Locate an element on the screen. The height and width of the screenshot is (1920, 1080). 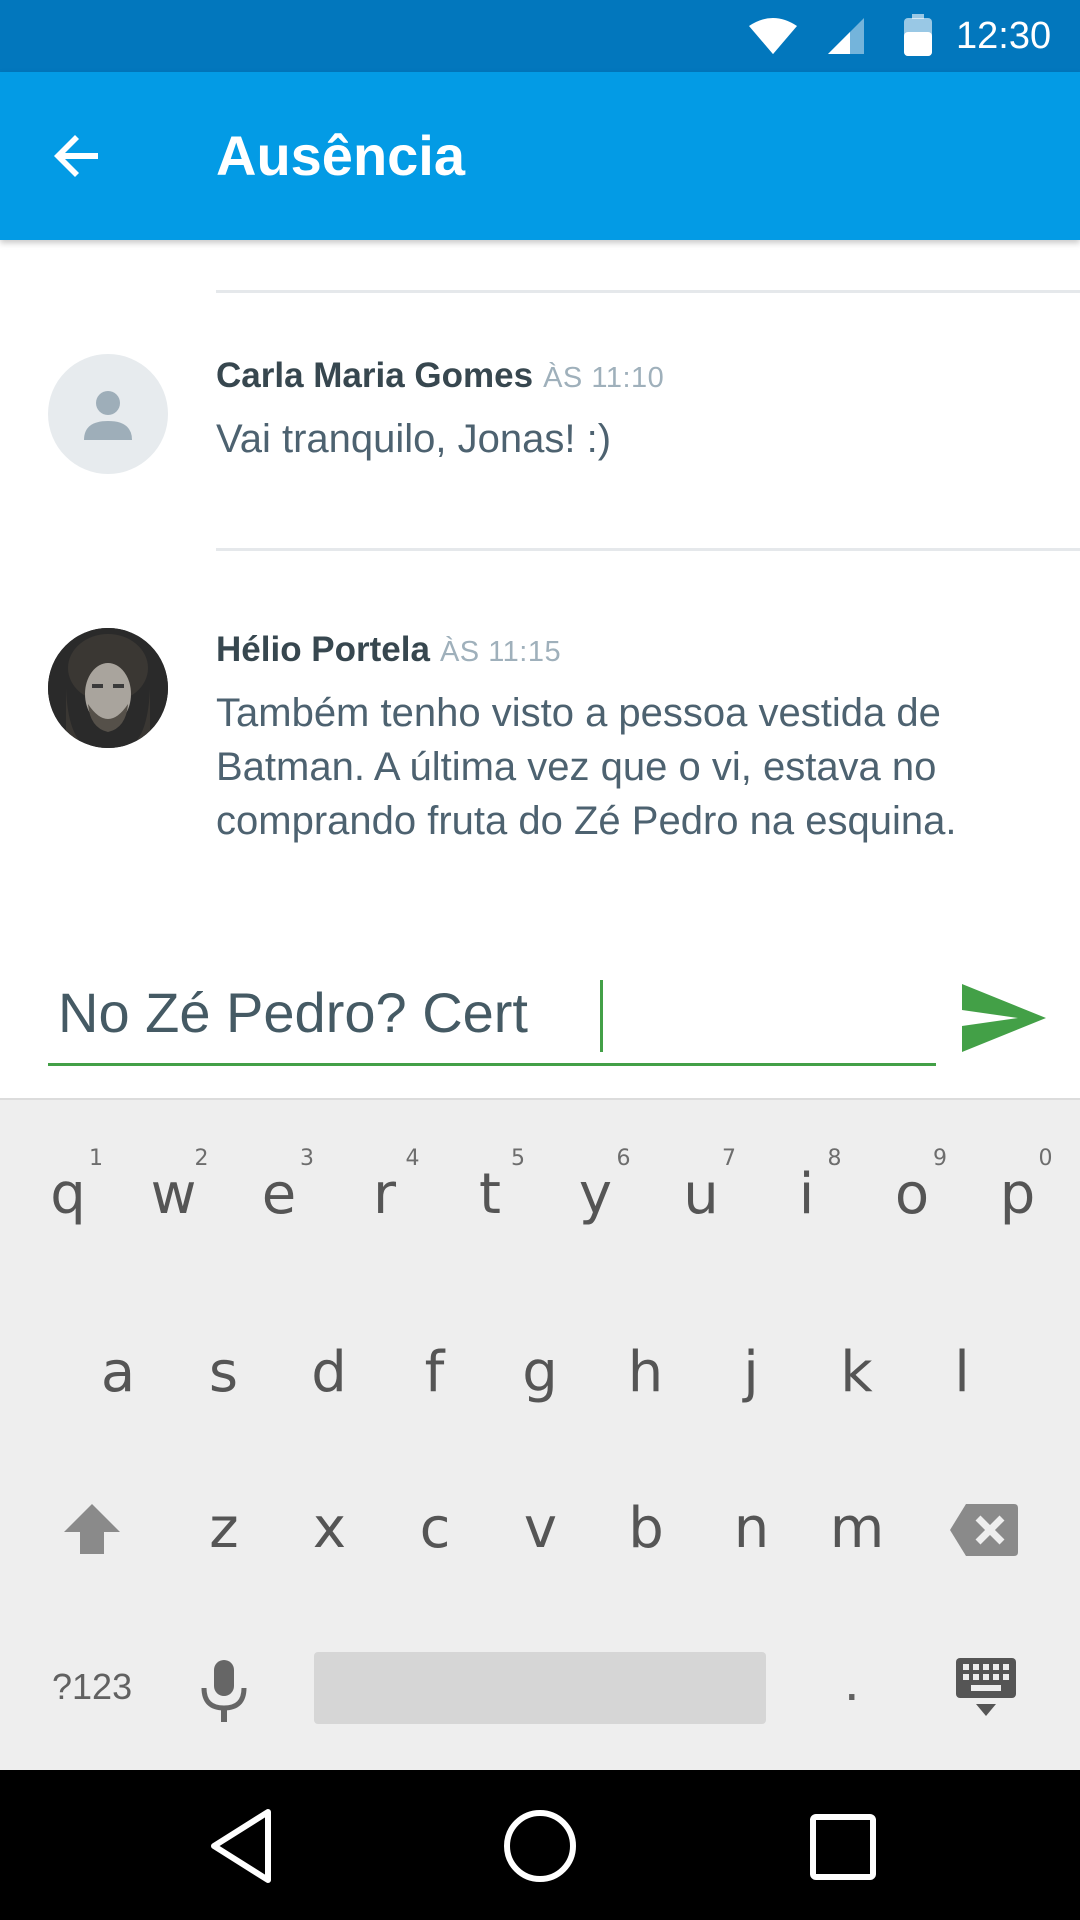
nav-recents-icon is located at coordinates (843, 1847).